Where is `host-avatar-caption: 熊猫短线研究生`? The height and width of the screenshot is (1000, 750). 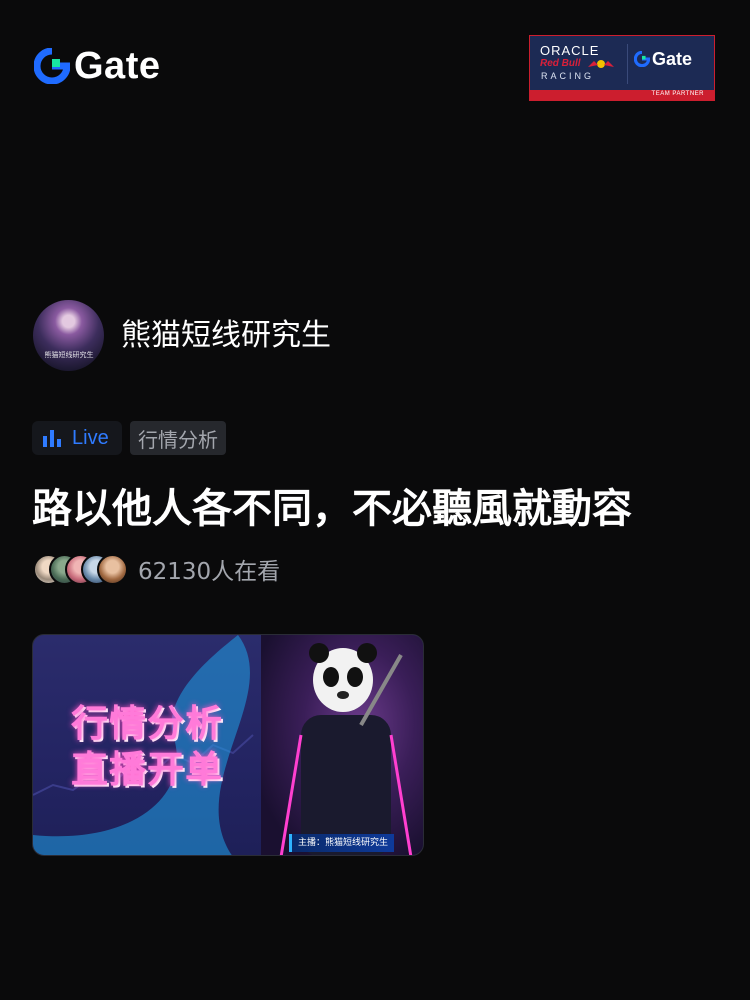 host-avatar-caption: 熊猫短线研究生 is located at coordinates (69, 355).